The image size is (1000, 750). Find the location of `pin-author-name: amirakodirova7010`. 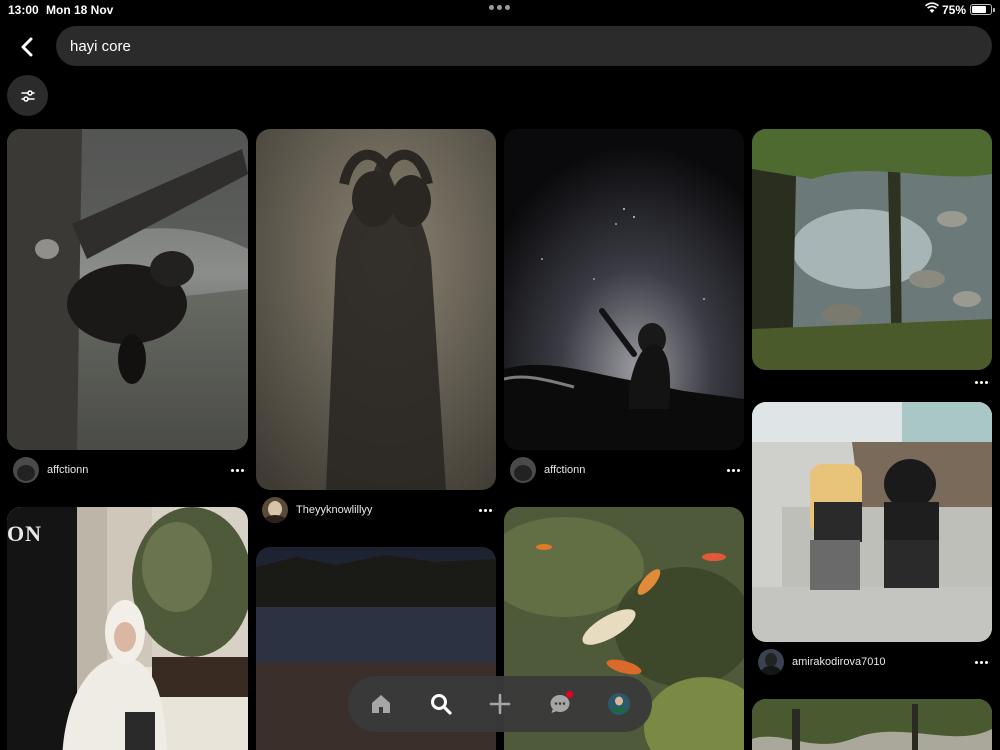

pin-author-name: amirakodirova7010 is located at coordinates (839, 662).